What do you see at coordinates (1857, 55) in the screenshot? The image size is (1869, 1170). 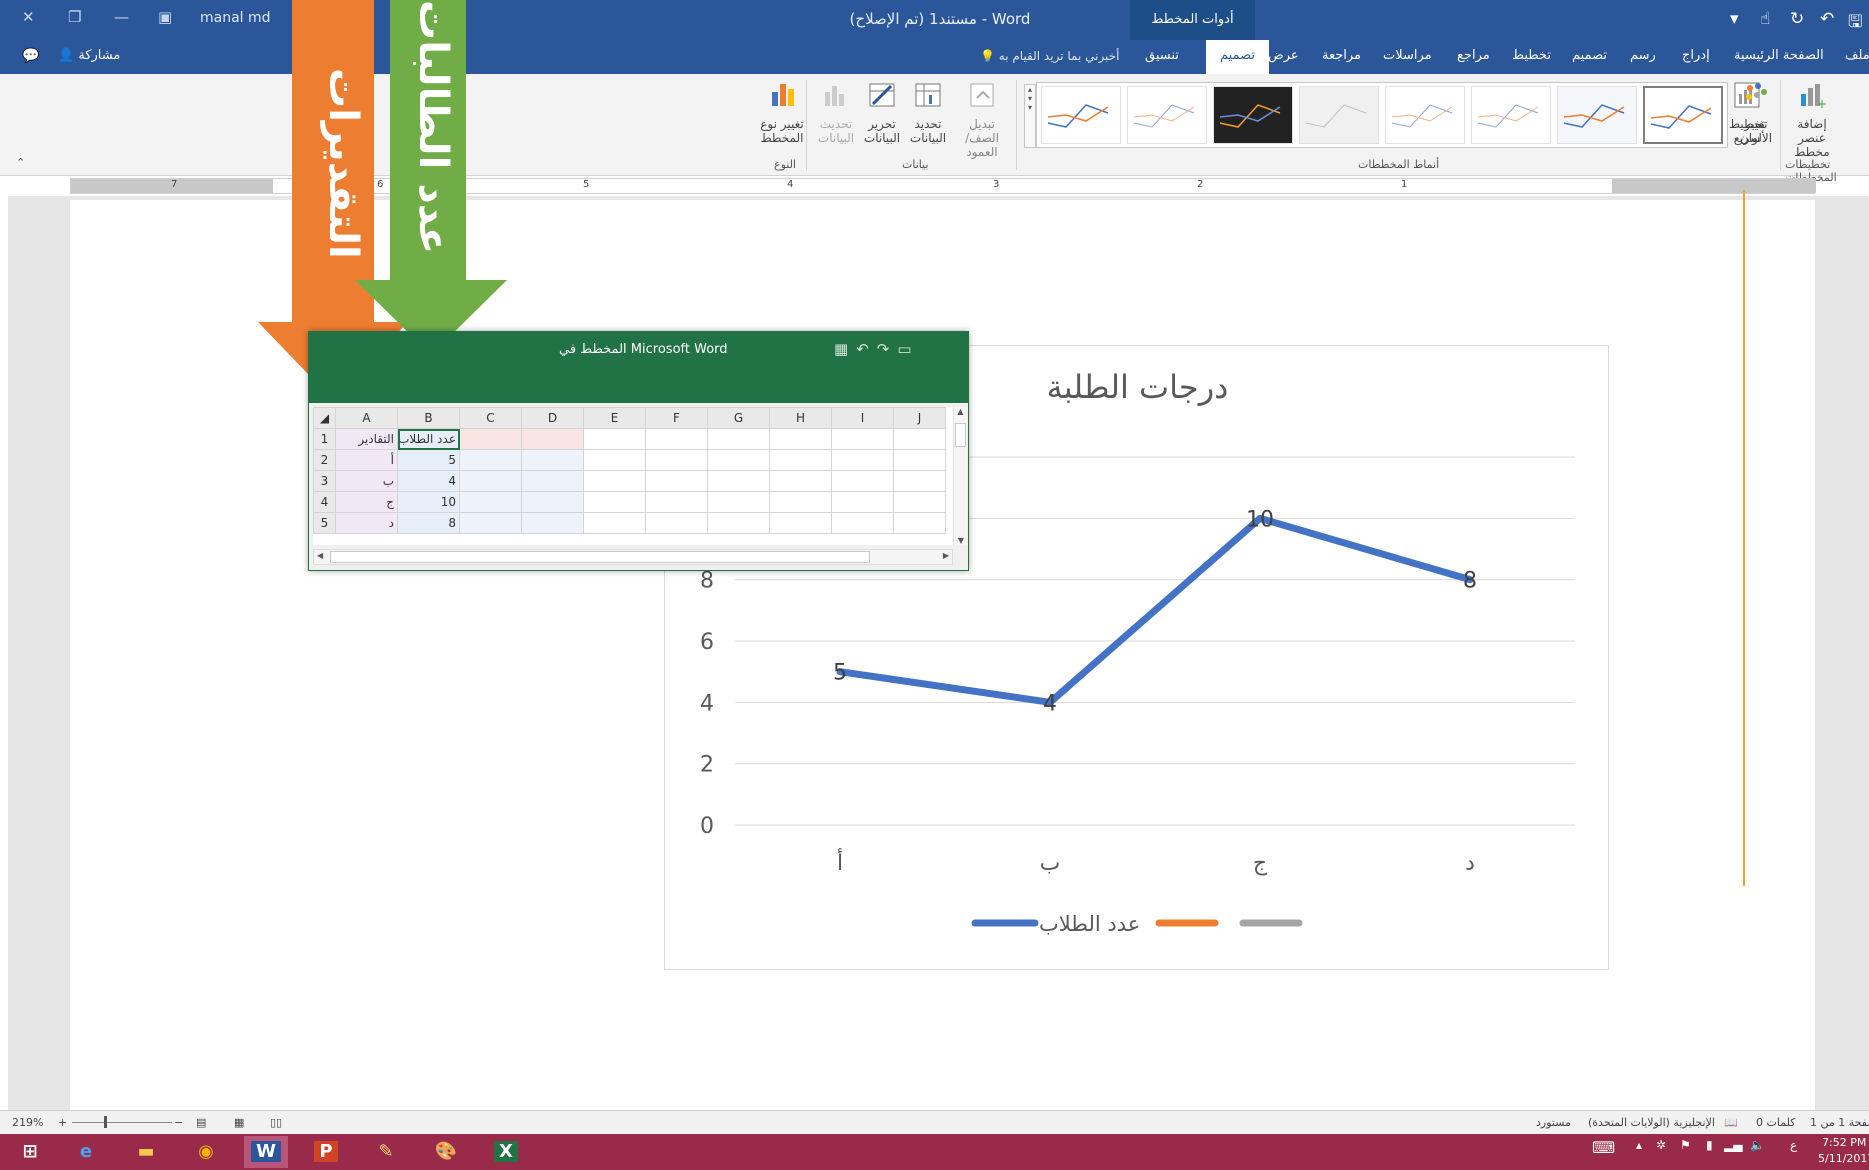 I see `tab-file: ملف` at bounding box center [1857, 55].